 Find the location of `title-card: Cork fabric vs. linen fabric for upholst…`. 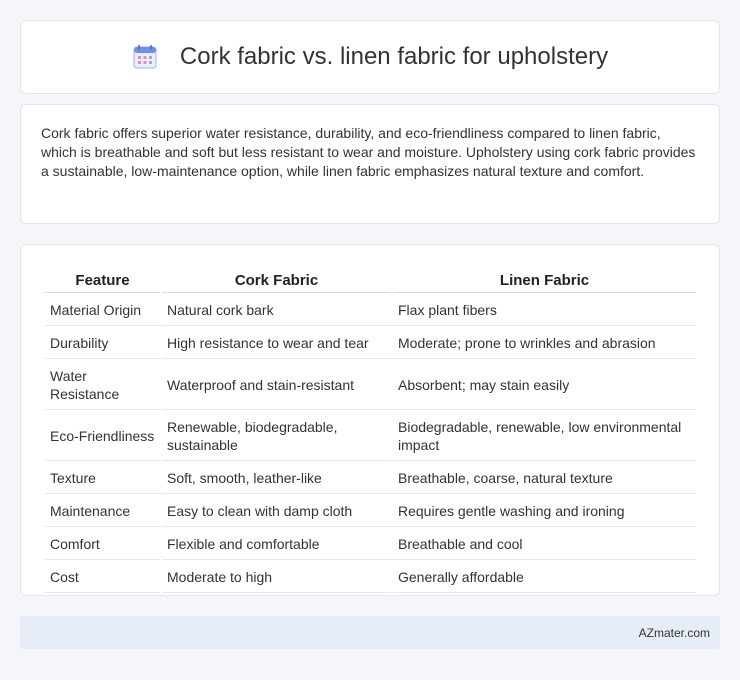

title-card: Cork fabric vs. linen fabric for upholst… is located at coordinates (370, 57).